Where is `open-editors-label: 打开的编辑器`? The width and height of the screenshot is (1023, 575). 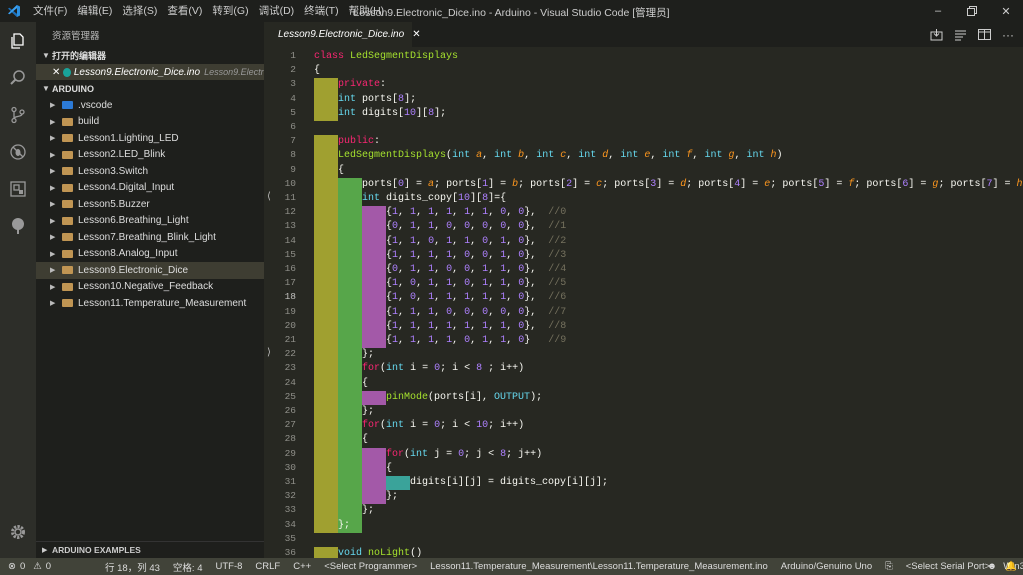 open-editors-label: 打开的编辑器 is located at coordinates (79, 56).